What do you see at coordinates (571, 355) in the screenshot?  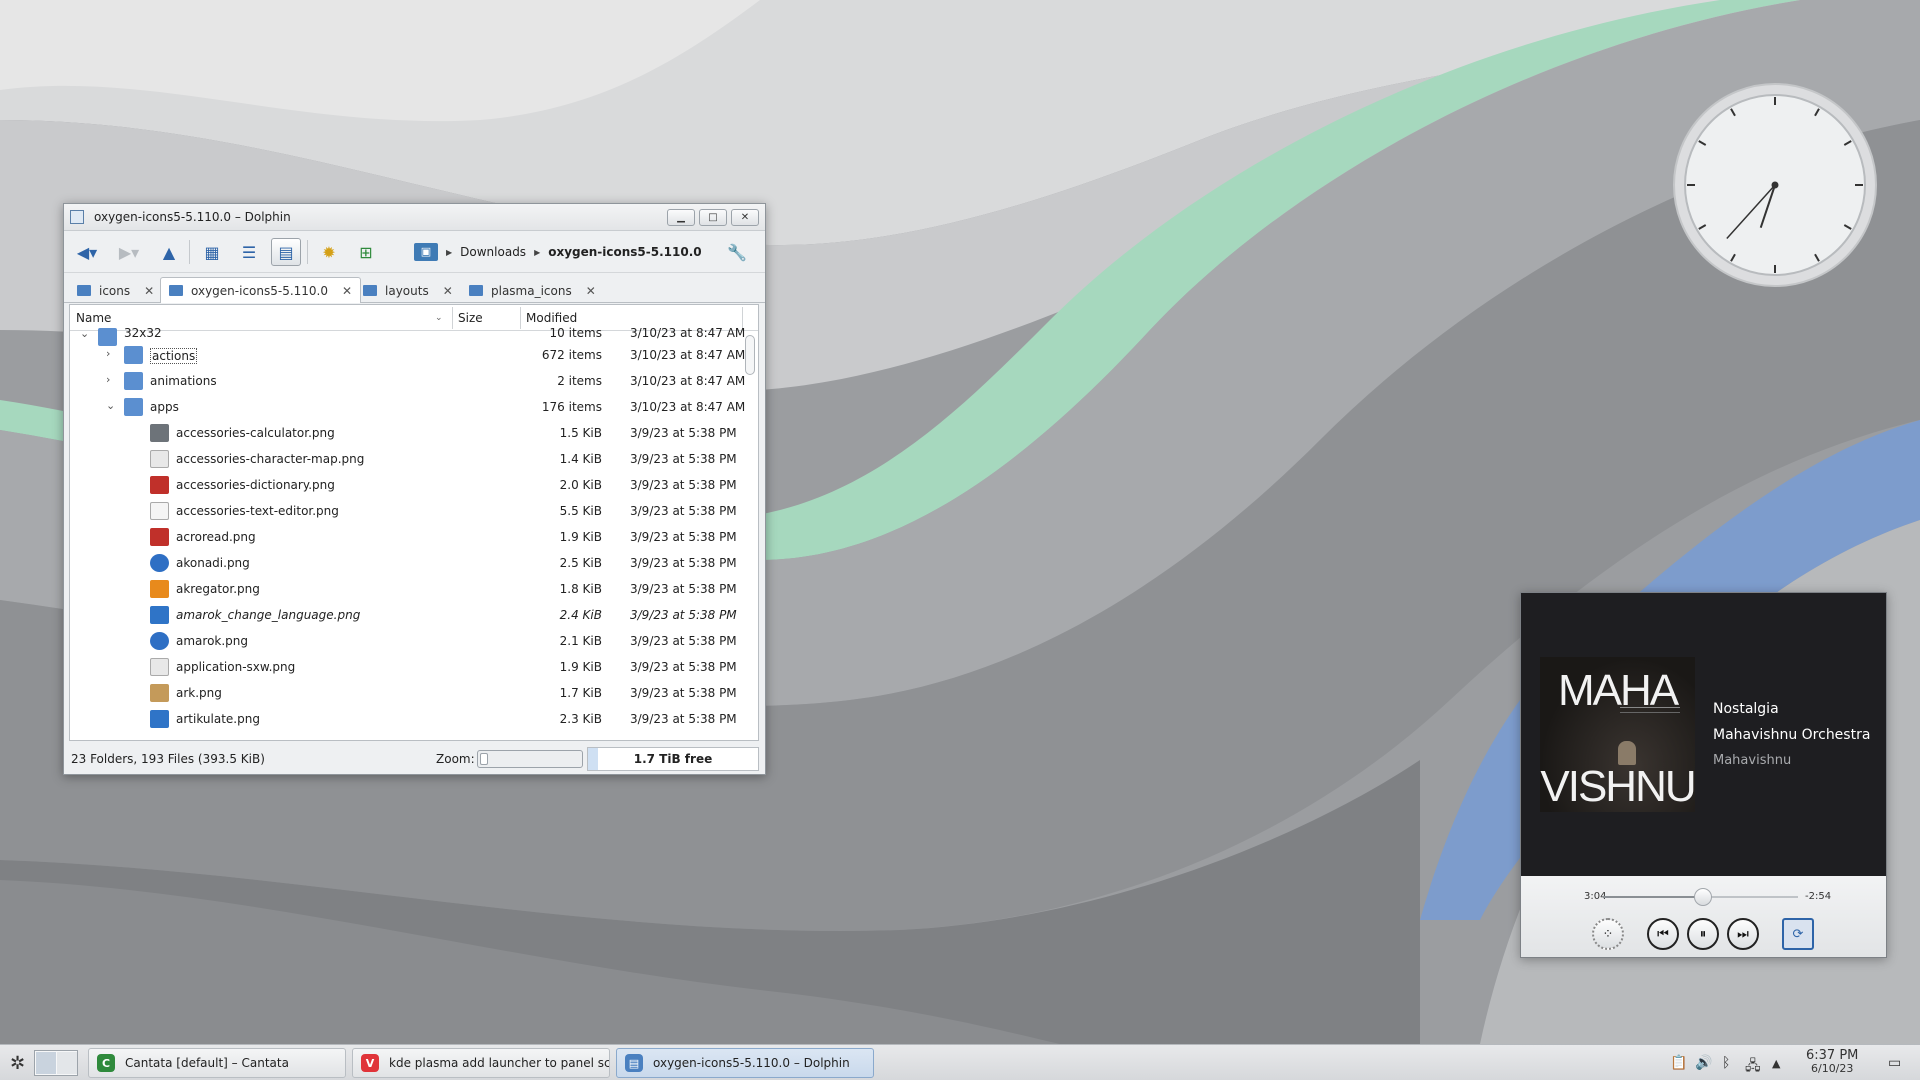 I see `file-size: 672 items` at bounding box center [571, 355].